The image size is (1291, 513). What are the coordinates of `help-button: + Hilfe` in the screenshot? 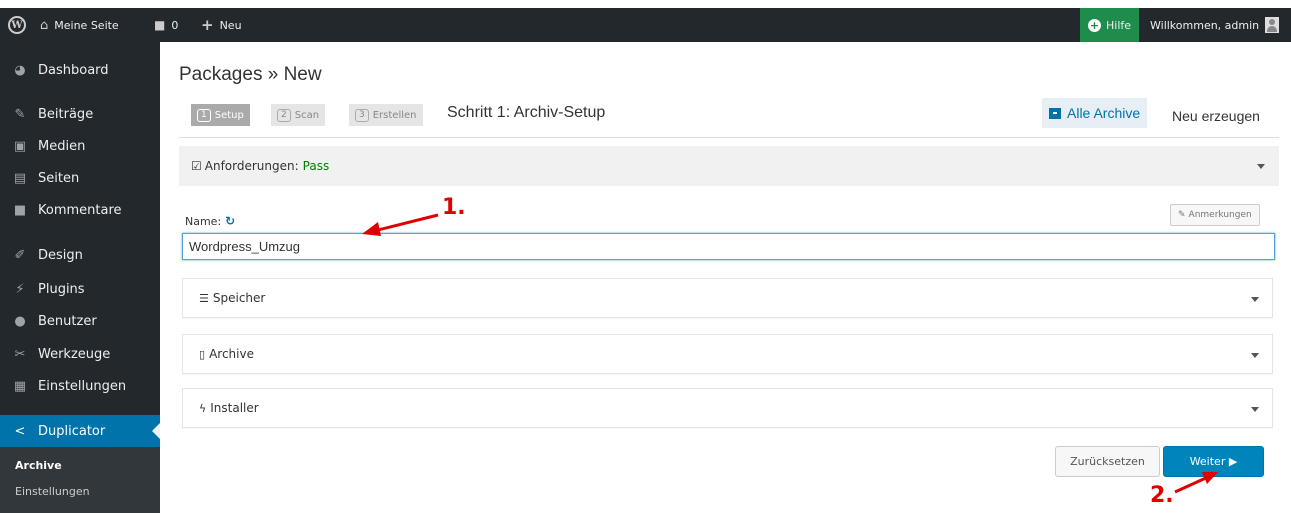 It's located at (1110, 25).